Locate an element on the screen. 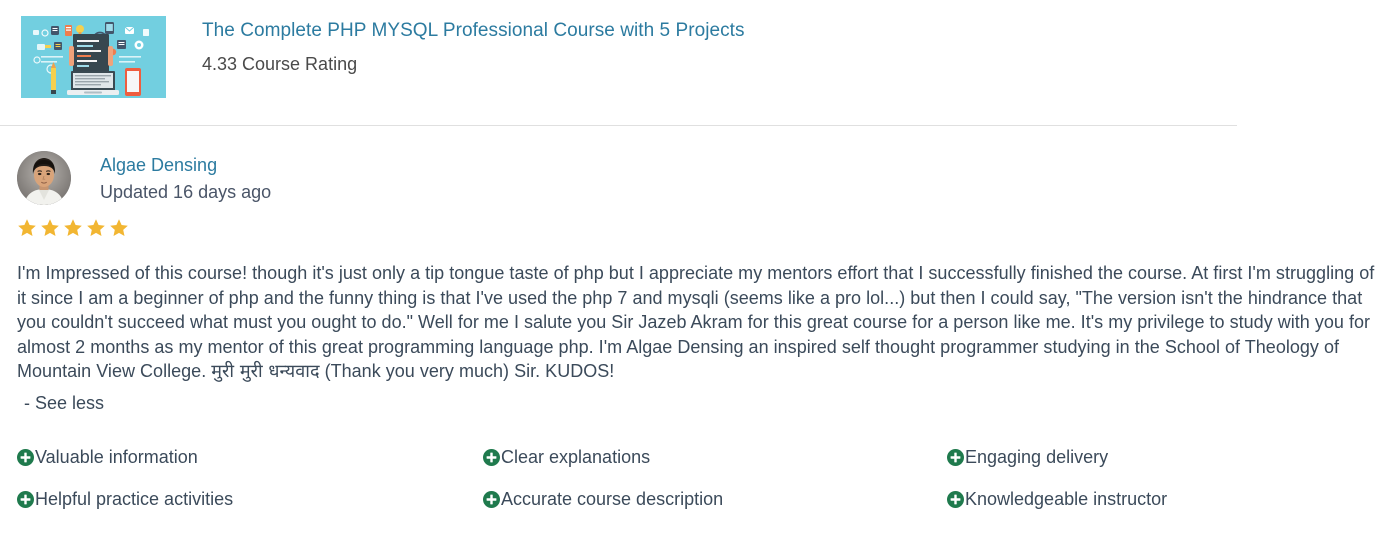 This screenshot has height=540, width=1395. feedback-tag-label: Engaging delivery is located at coordinates (1037, 456).